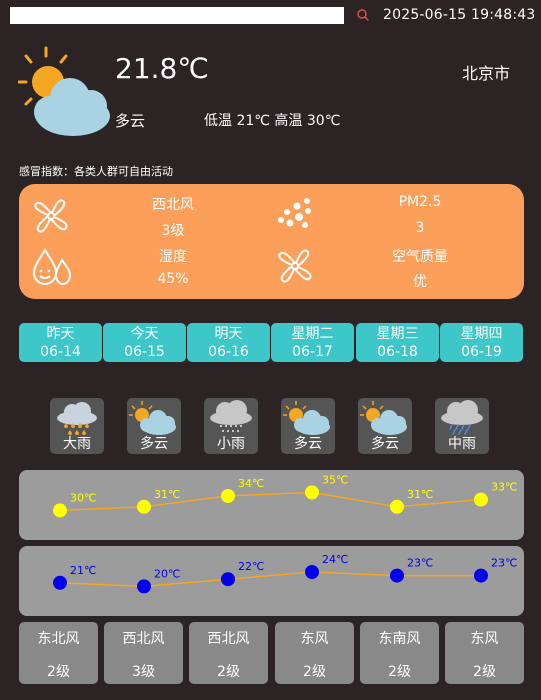 The image size is (541, 700). Describe the element at coordinates (399, 653) in the screenshot. I see `wind-tile: 东南风 2级` at that location.